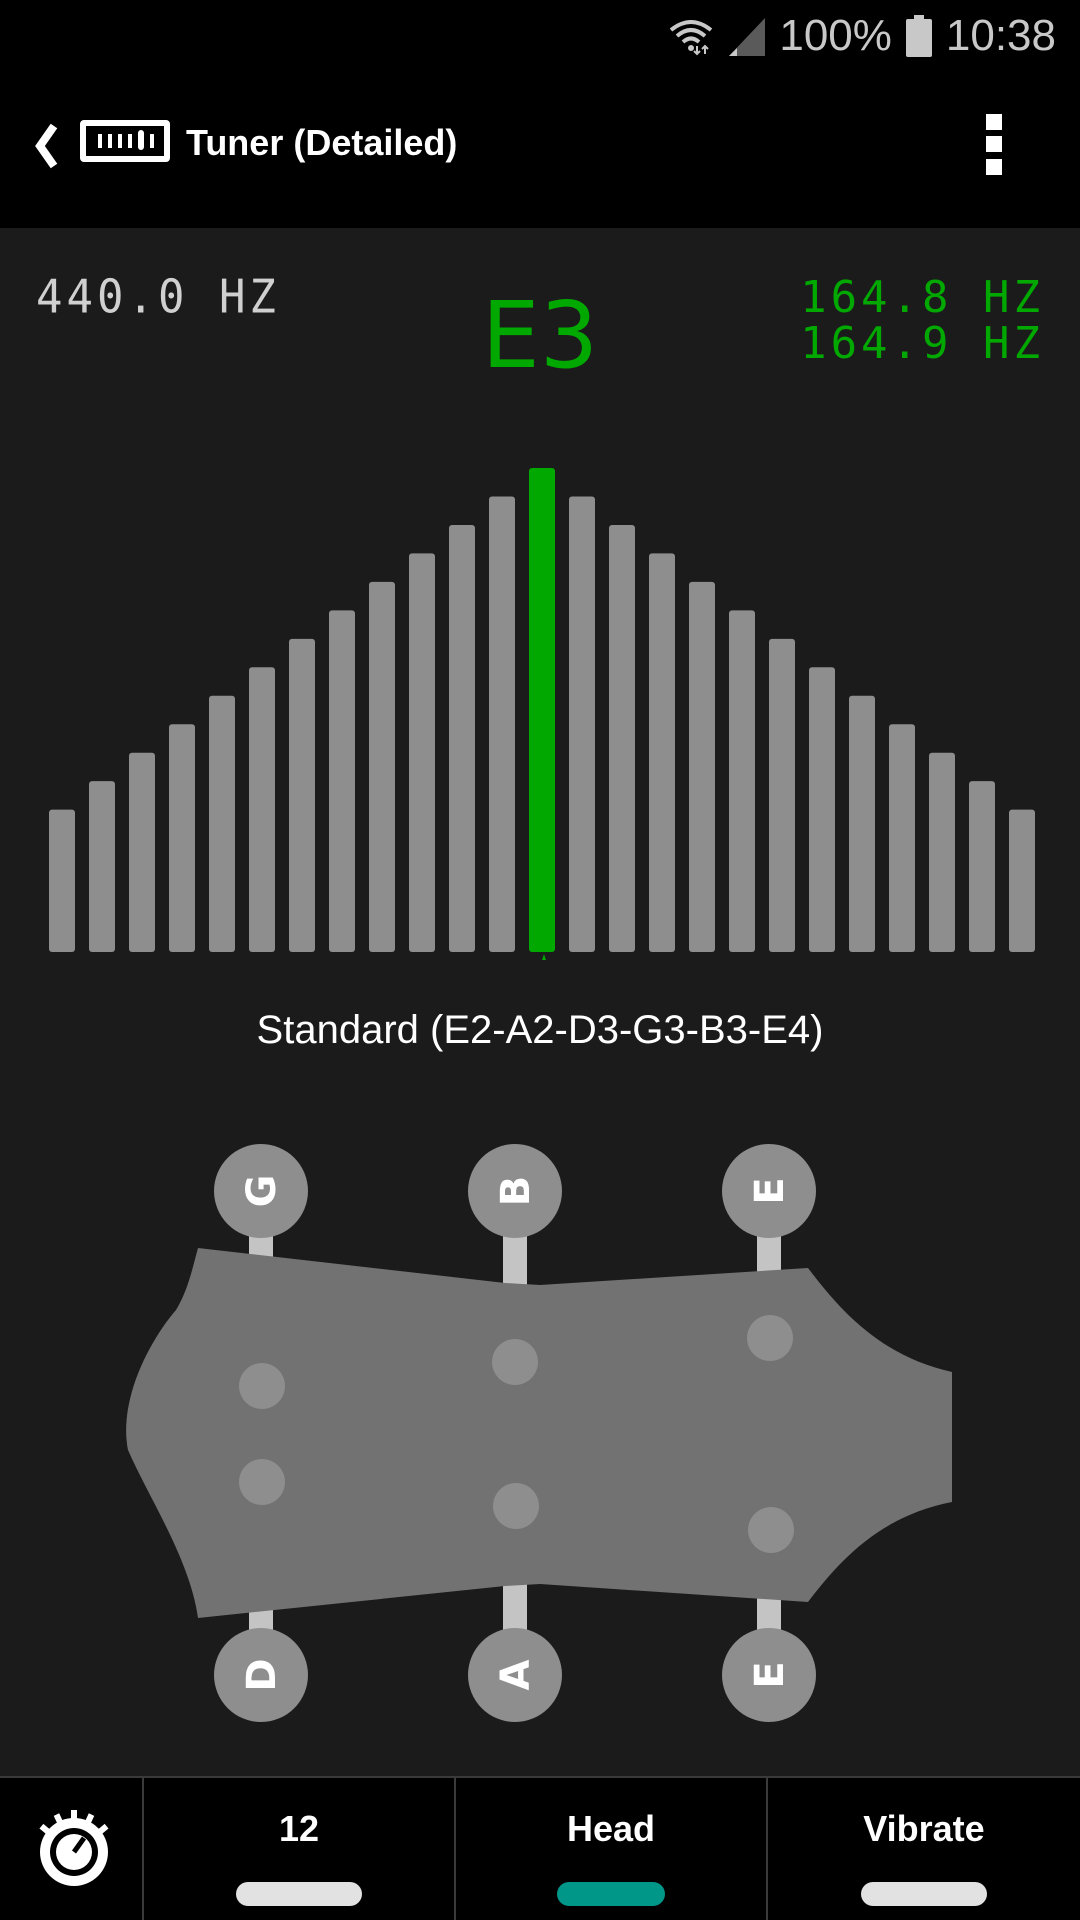 The width and height of the screenshot is (1080, 1920). What do you see at coordinates (544, 957) in the screenshot?
I see `pitch-indicator-icon` at bounding box center [544, 957].